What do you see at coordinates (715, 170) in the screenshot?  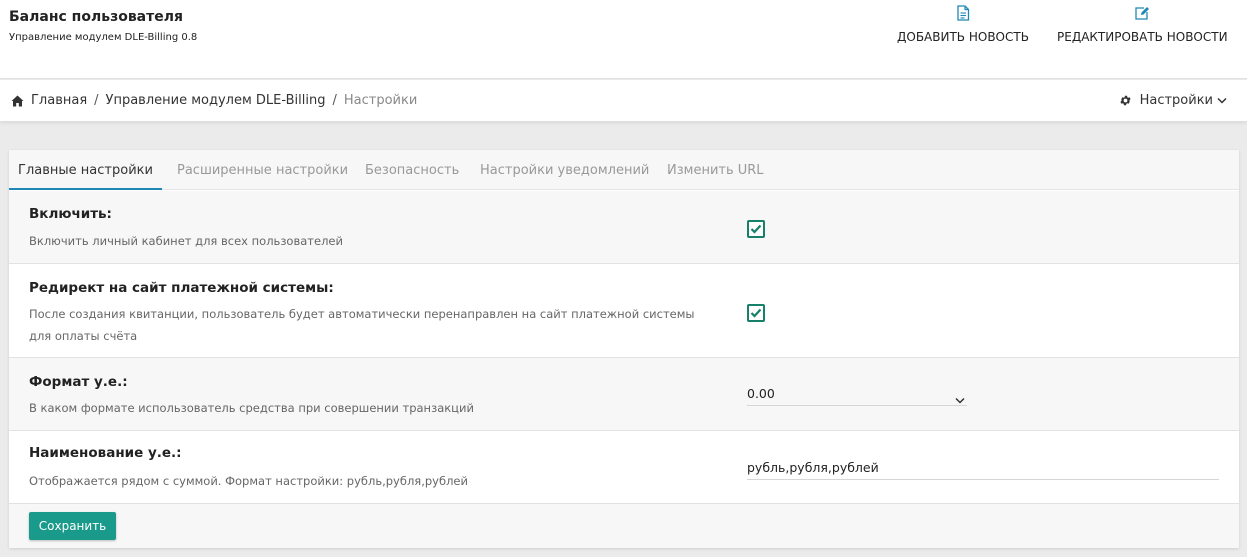 I see `tab-change-url: Изменить URL` at bounding box center [715, 170].